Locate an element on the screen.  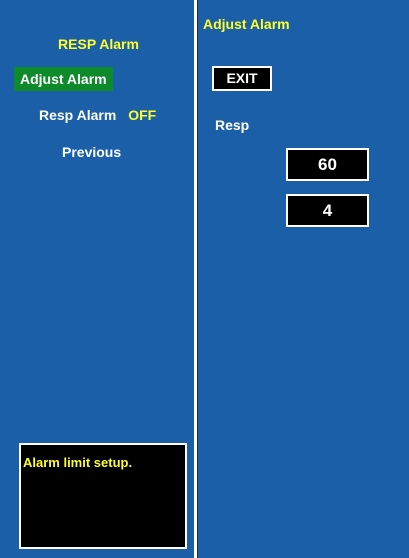
resp-high-limit-field: 60 is located at coordinates (327, 164).